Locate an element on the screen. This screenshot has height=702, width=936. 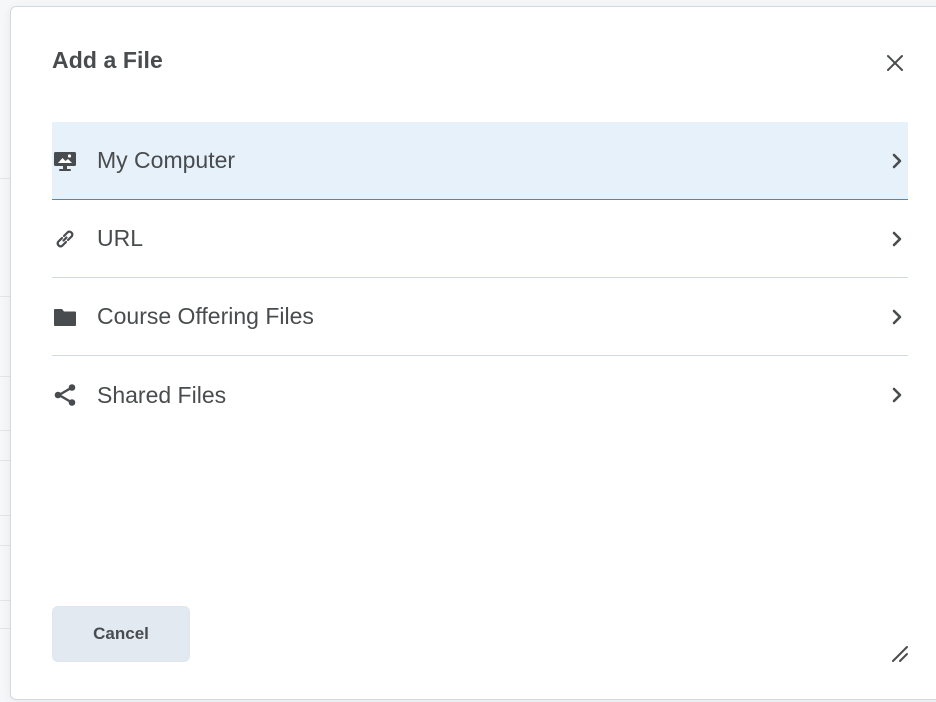
cancel-button: Cancel is located at coordinates (121, 634).